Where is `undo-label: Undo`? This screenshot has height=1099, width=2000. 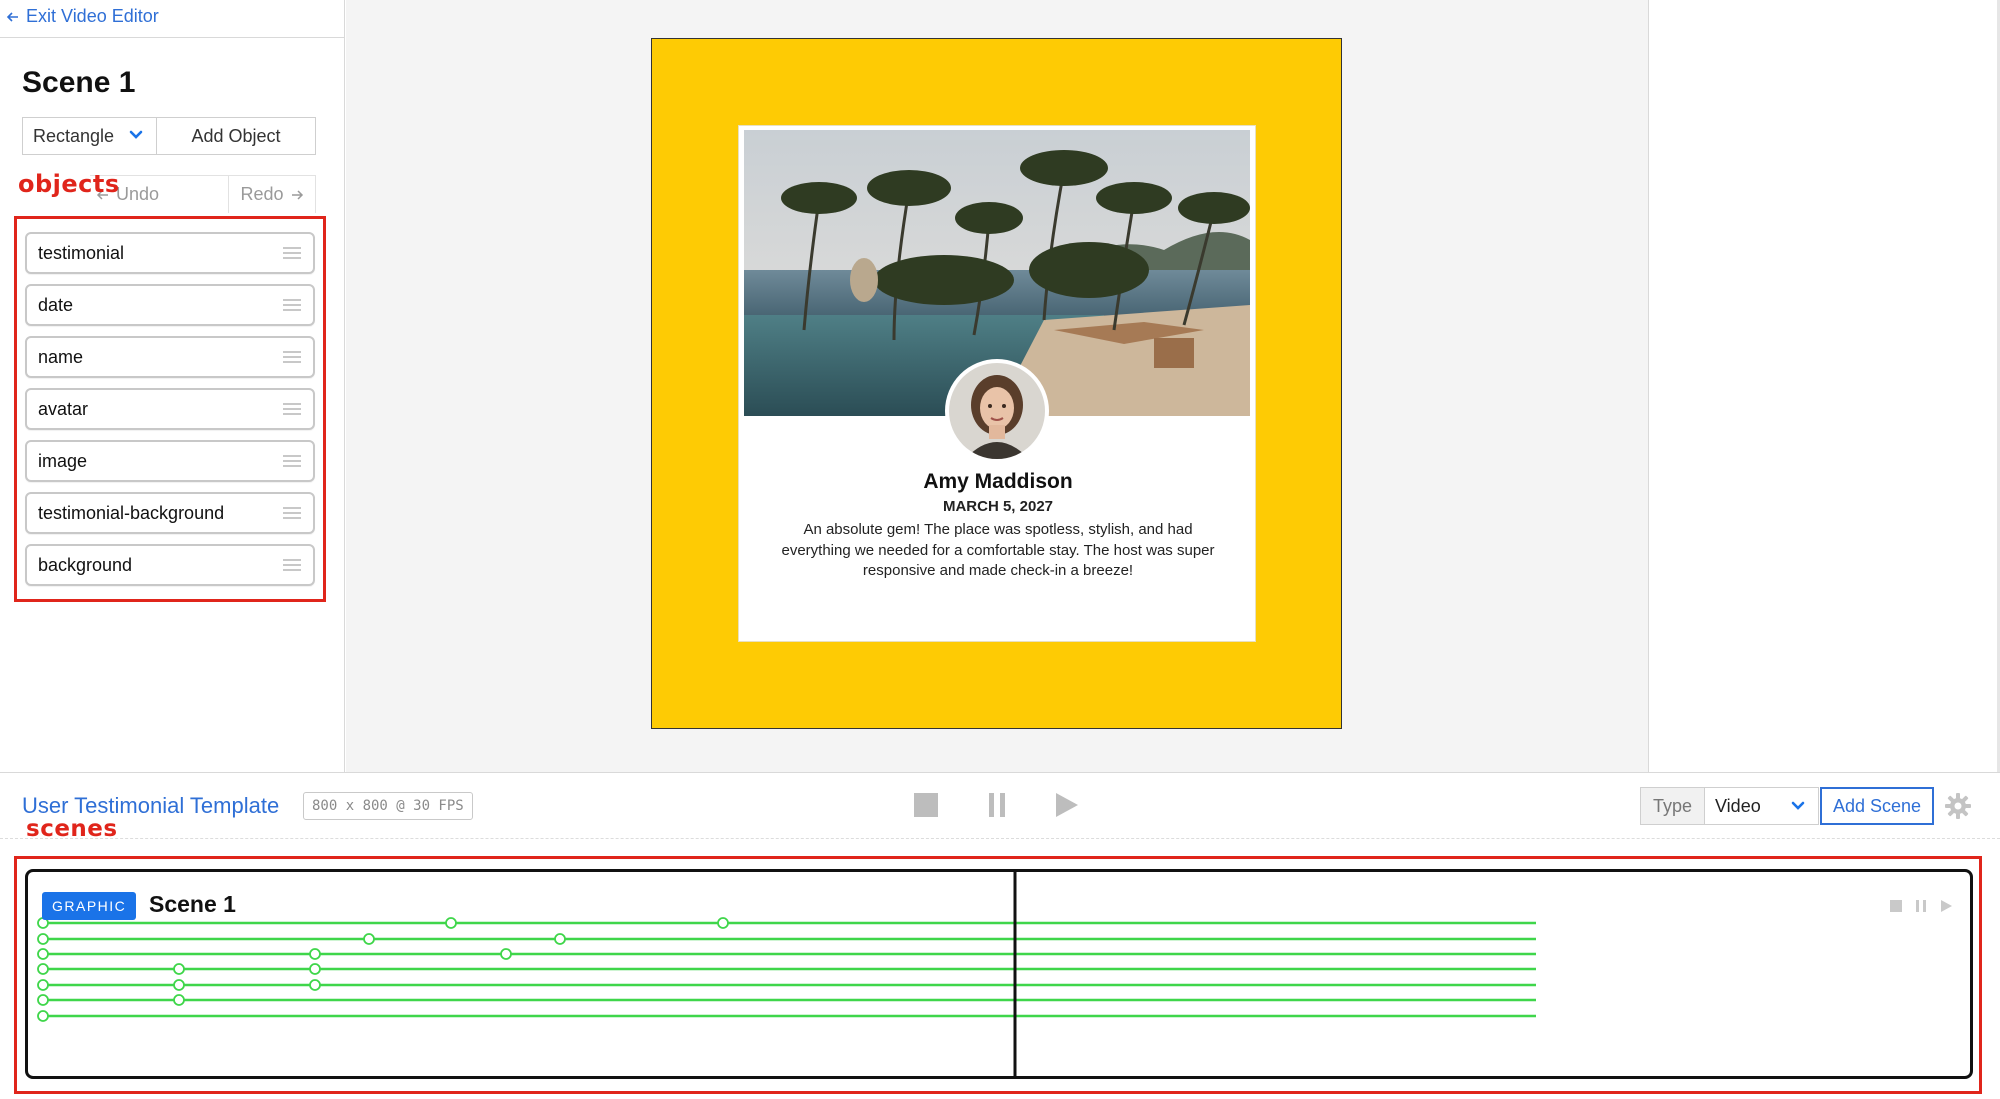 undo-label: Undo is located at coordinates (138, 194).